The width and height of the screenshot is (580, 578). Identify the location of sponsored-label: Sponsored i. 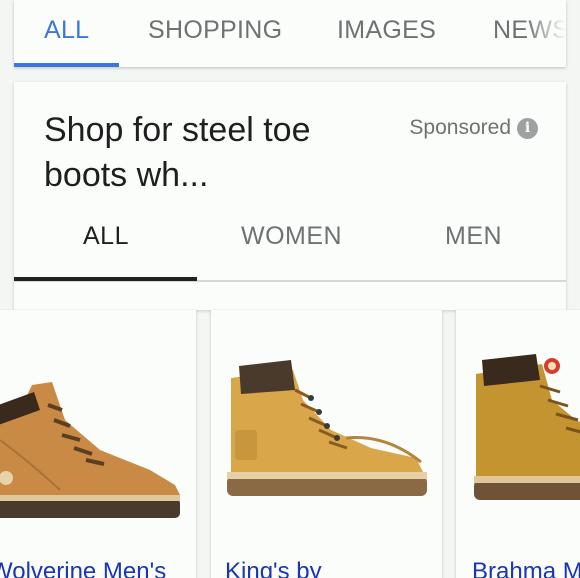
(473, 128).